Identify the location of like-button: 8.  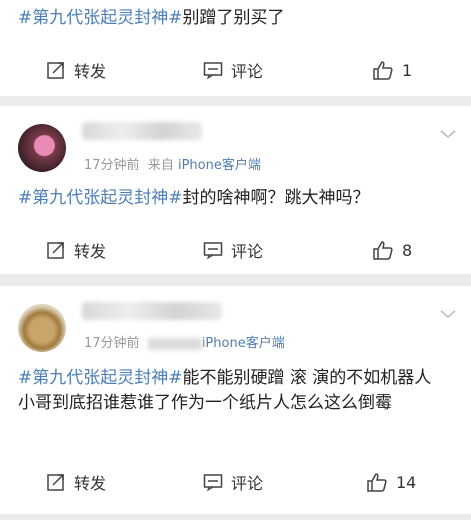
(392, 250).